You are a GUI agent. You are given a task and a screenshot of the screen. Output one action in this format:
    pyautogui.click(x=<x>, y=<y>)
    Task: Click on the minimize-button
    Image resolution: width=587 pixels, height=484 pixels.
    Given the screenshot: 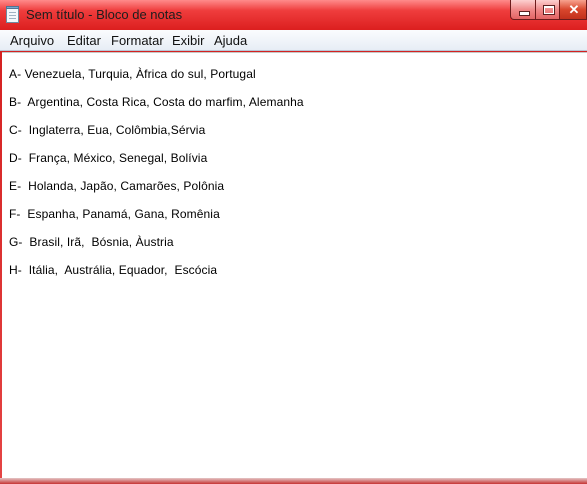 What is the action you would take?
    pyautogui.click(x=523, y=10)
    